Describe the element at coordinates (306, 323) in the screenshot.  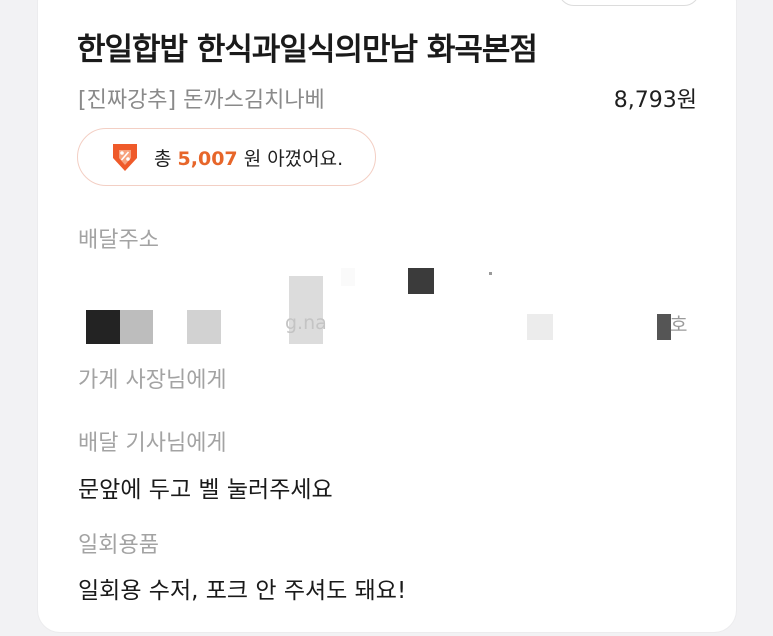
I see `address-fragment: g.na` at that location.